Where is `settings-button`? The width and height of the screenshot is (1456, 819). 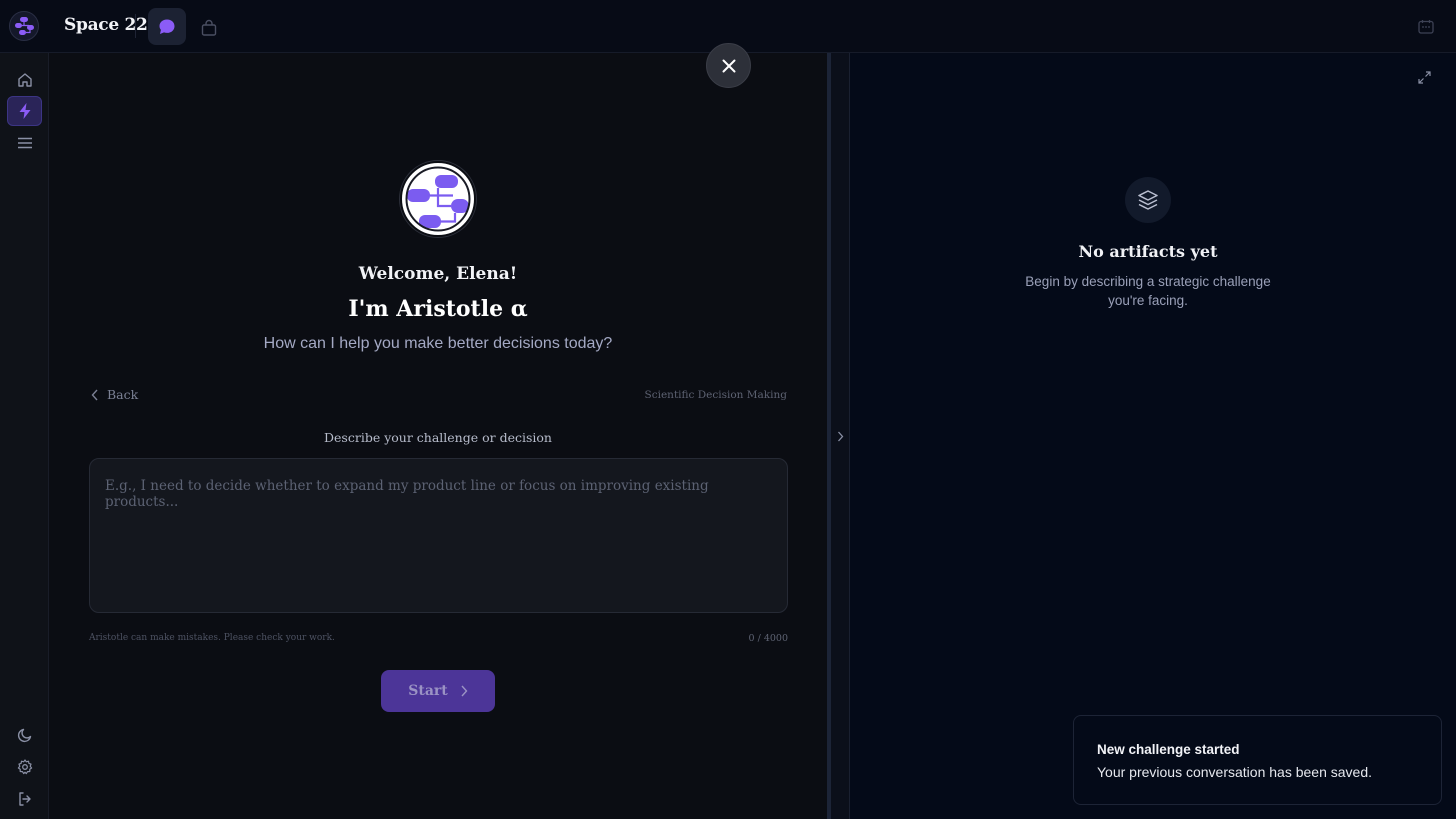
settings-button is located at coordinates (24, 767).